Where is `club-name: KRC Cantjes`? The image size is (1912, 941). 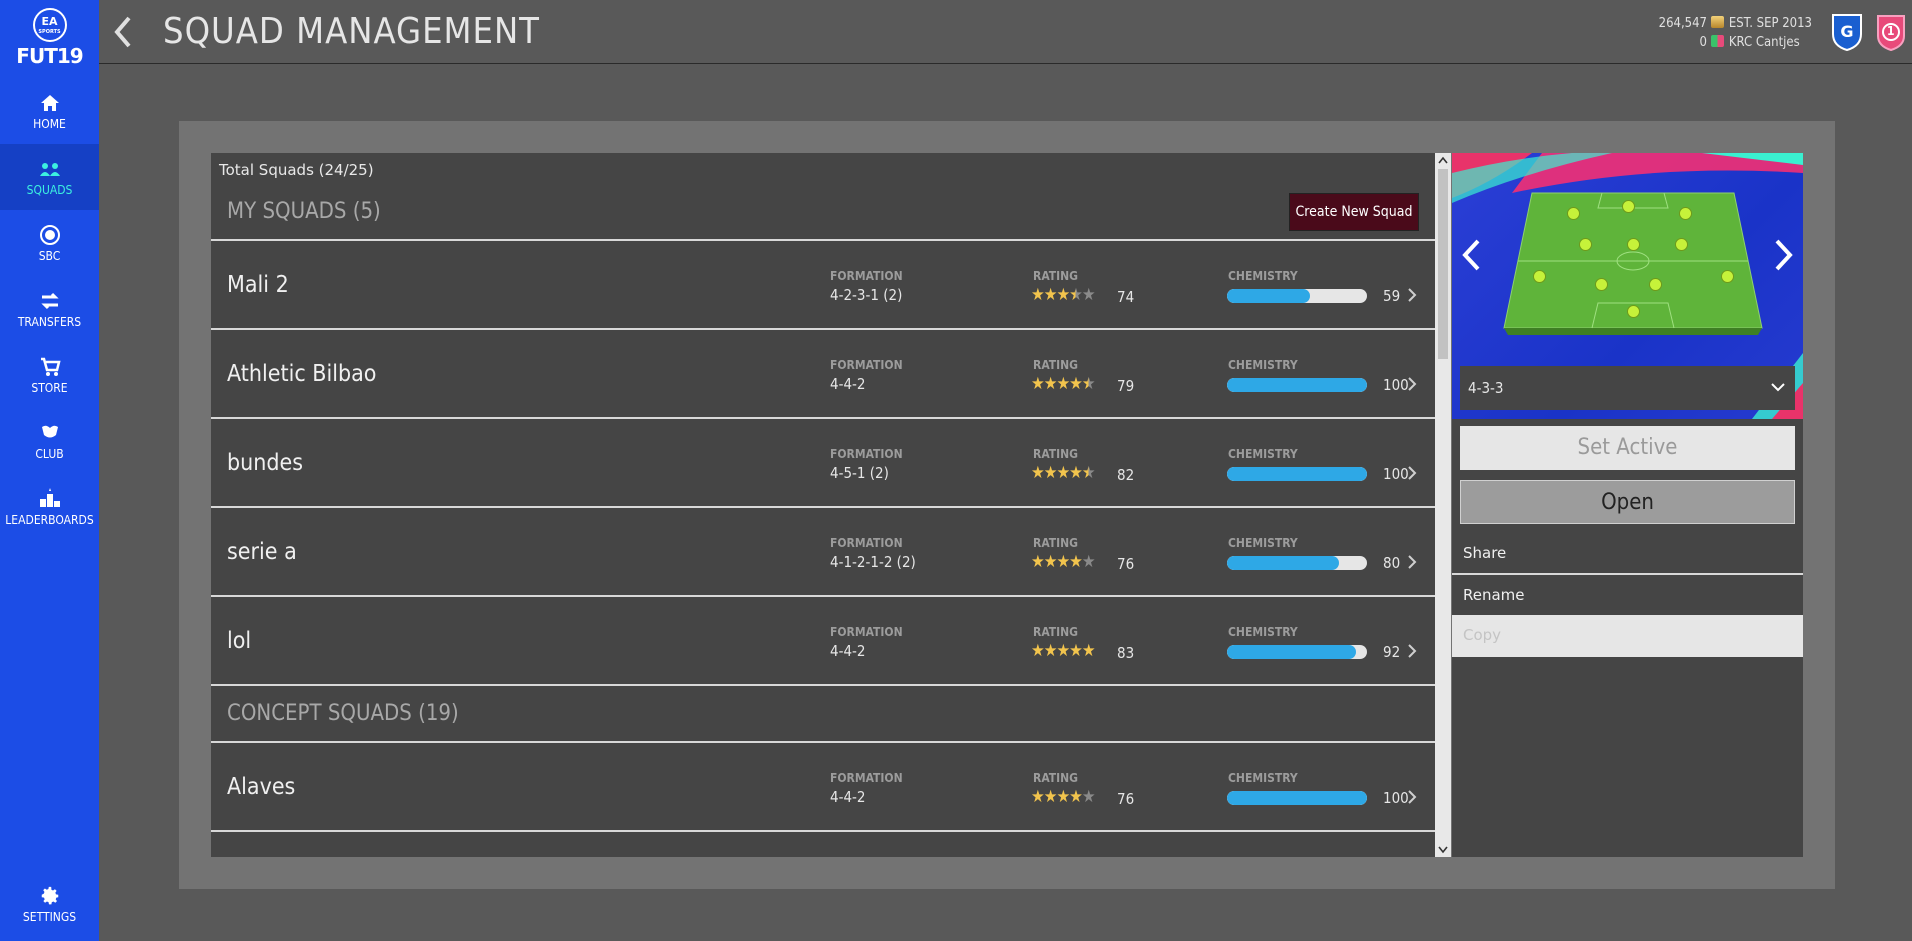
club-name: KRC Cantjes is located at coordinates (1764, 42).